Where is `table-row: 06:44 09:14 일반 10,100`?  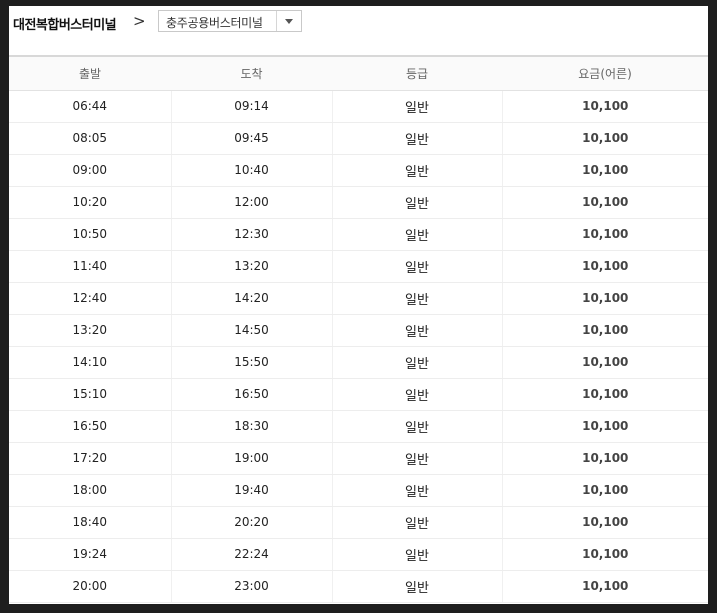
table-row: 06:44 09:14 일반 10,100 is located at coordinates (358, 106).